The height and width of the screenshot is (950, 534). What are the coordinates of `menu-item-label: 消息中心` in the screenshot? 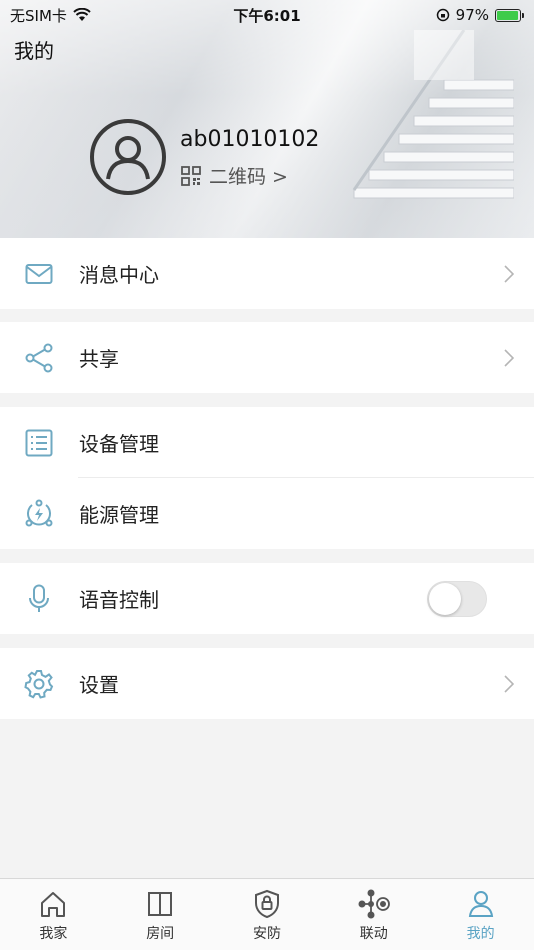 It's located at (119, 275).